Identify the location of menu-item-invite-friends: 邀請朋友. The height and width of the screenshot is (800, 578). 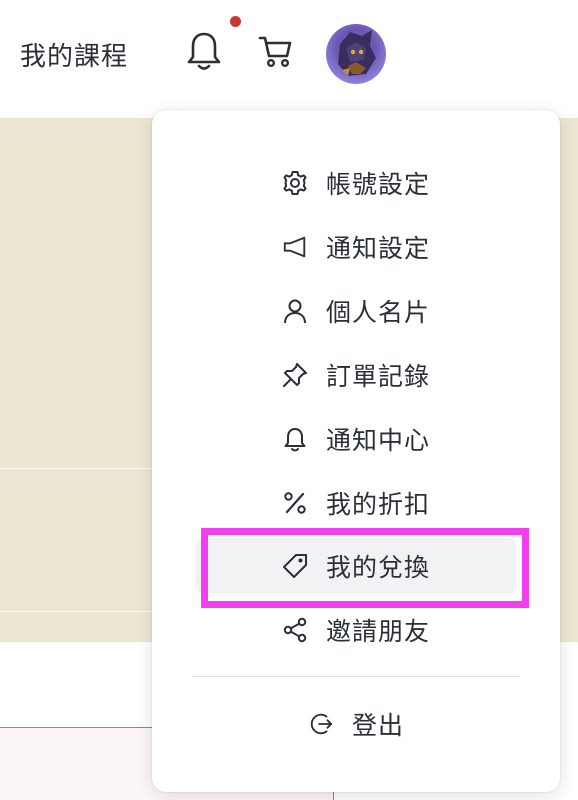
(356, 630).